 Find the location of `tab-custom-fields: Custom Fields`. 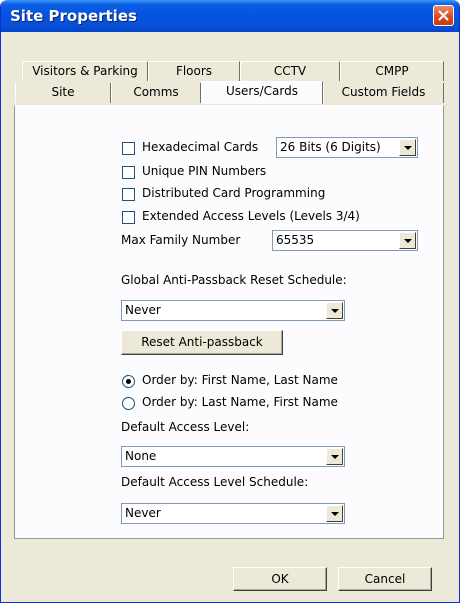

tab-custom-fields: Custom Fields is located at coordinates (383, 93).